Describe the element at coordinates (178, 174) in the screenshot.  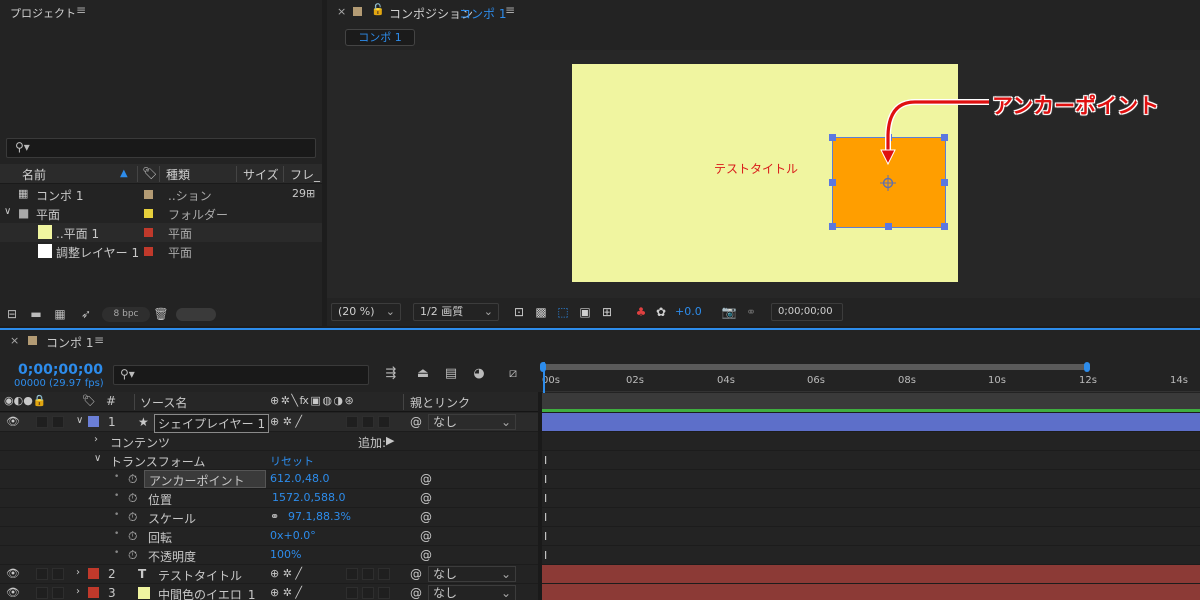
I see `column-type: 種類` at that location.